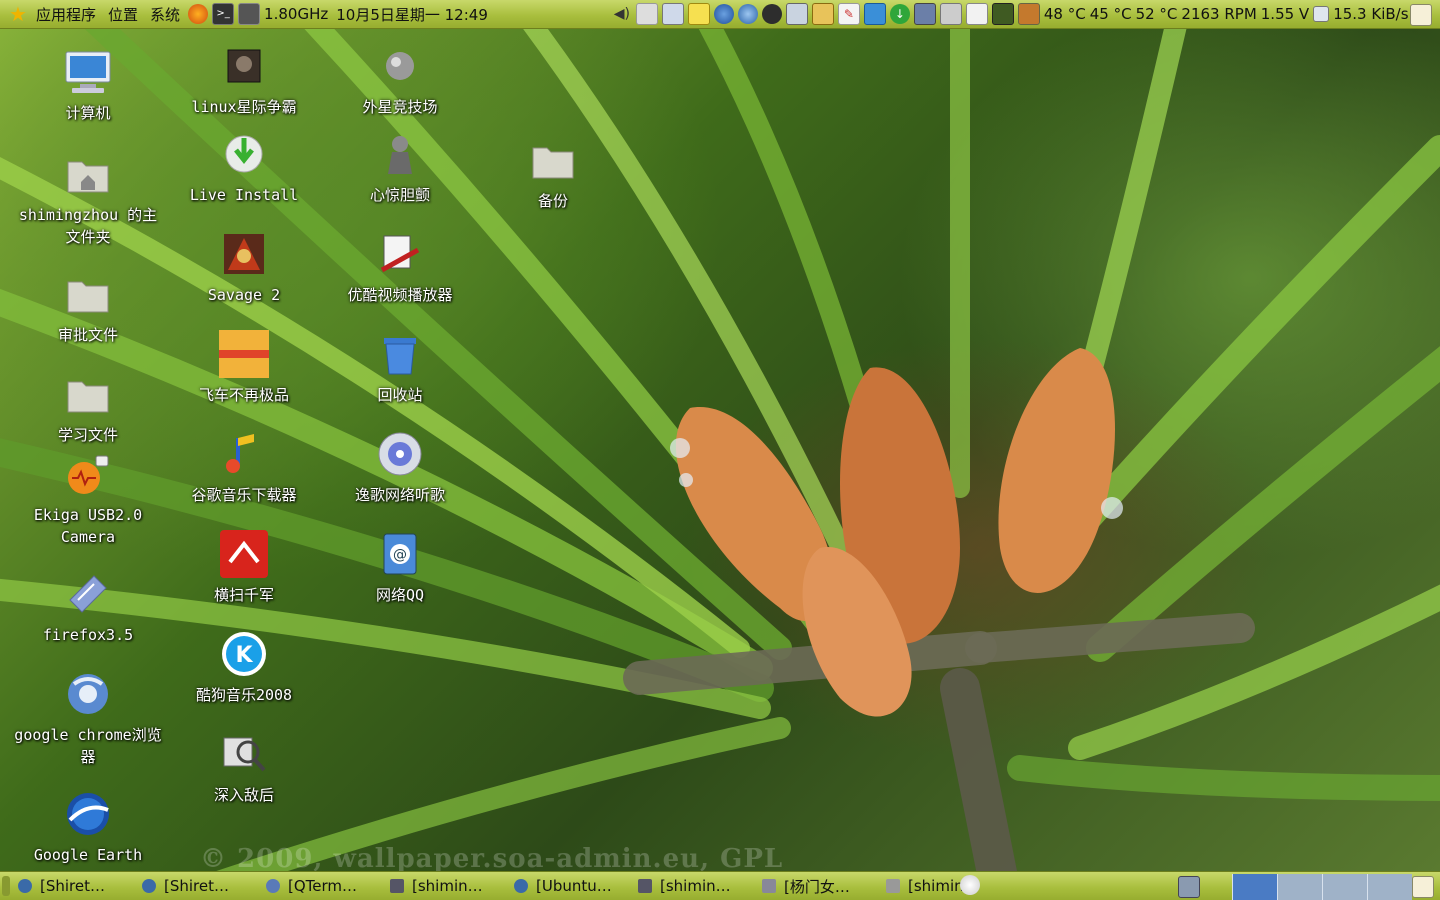 The height and width of the screenshot is (900, 1440). What do you see at coordinates (88, 86) in the screenshot?
I see `desktop-icon-computer: 计算机` at bounding box center [88, 86].